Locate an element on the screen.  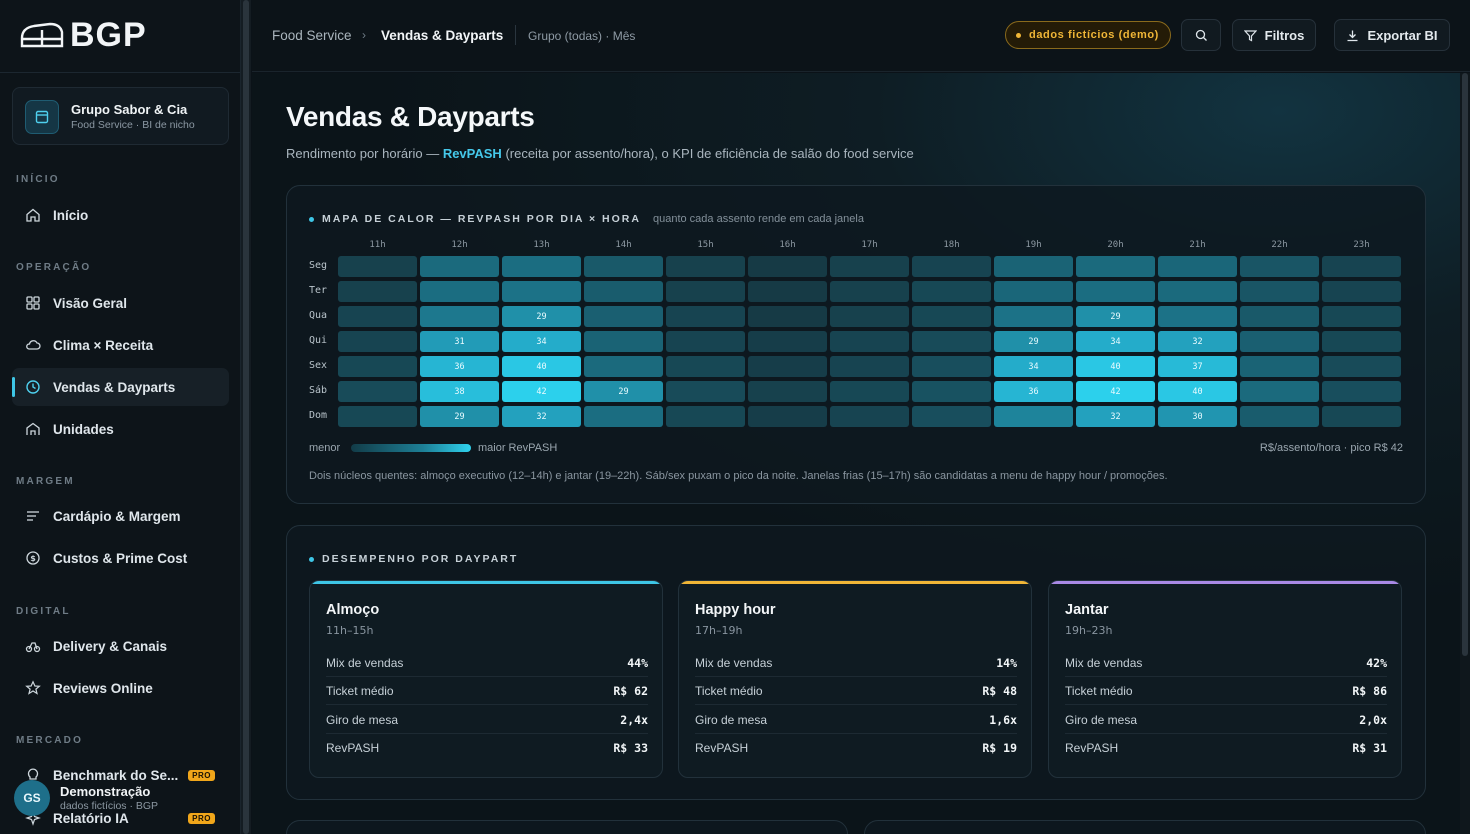
sidebar-item-visao-geral: Visão Geral is located at coordinates (120, 303).